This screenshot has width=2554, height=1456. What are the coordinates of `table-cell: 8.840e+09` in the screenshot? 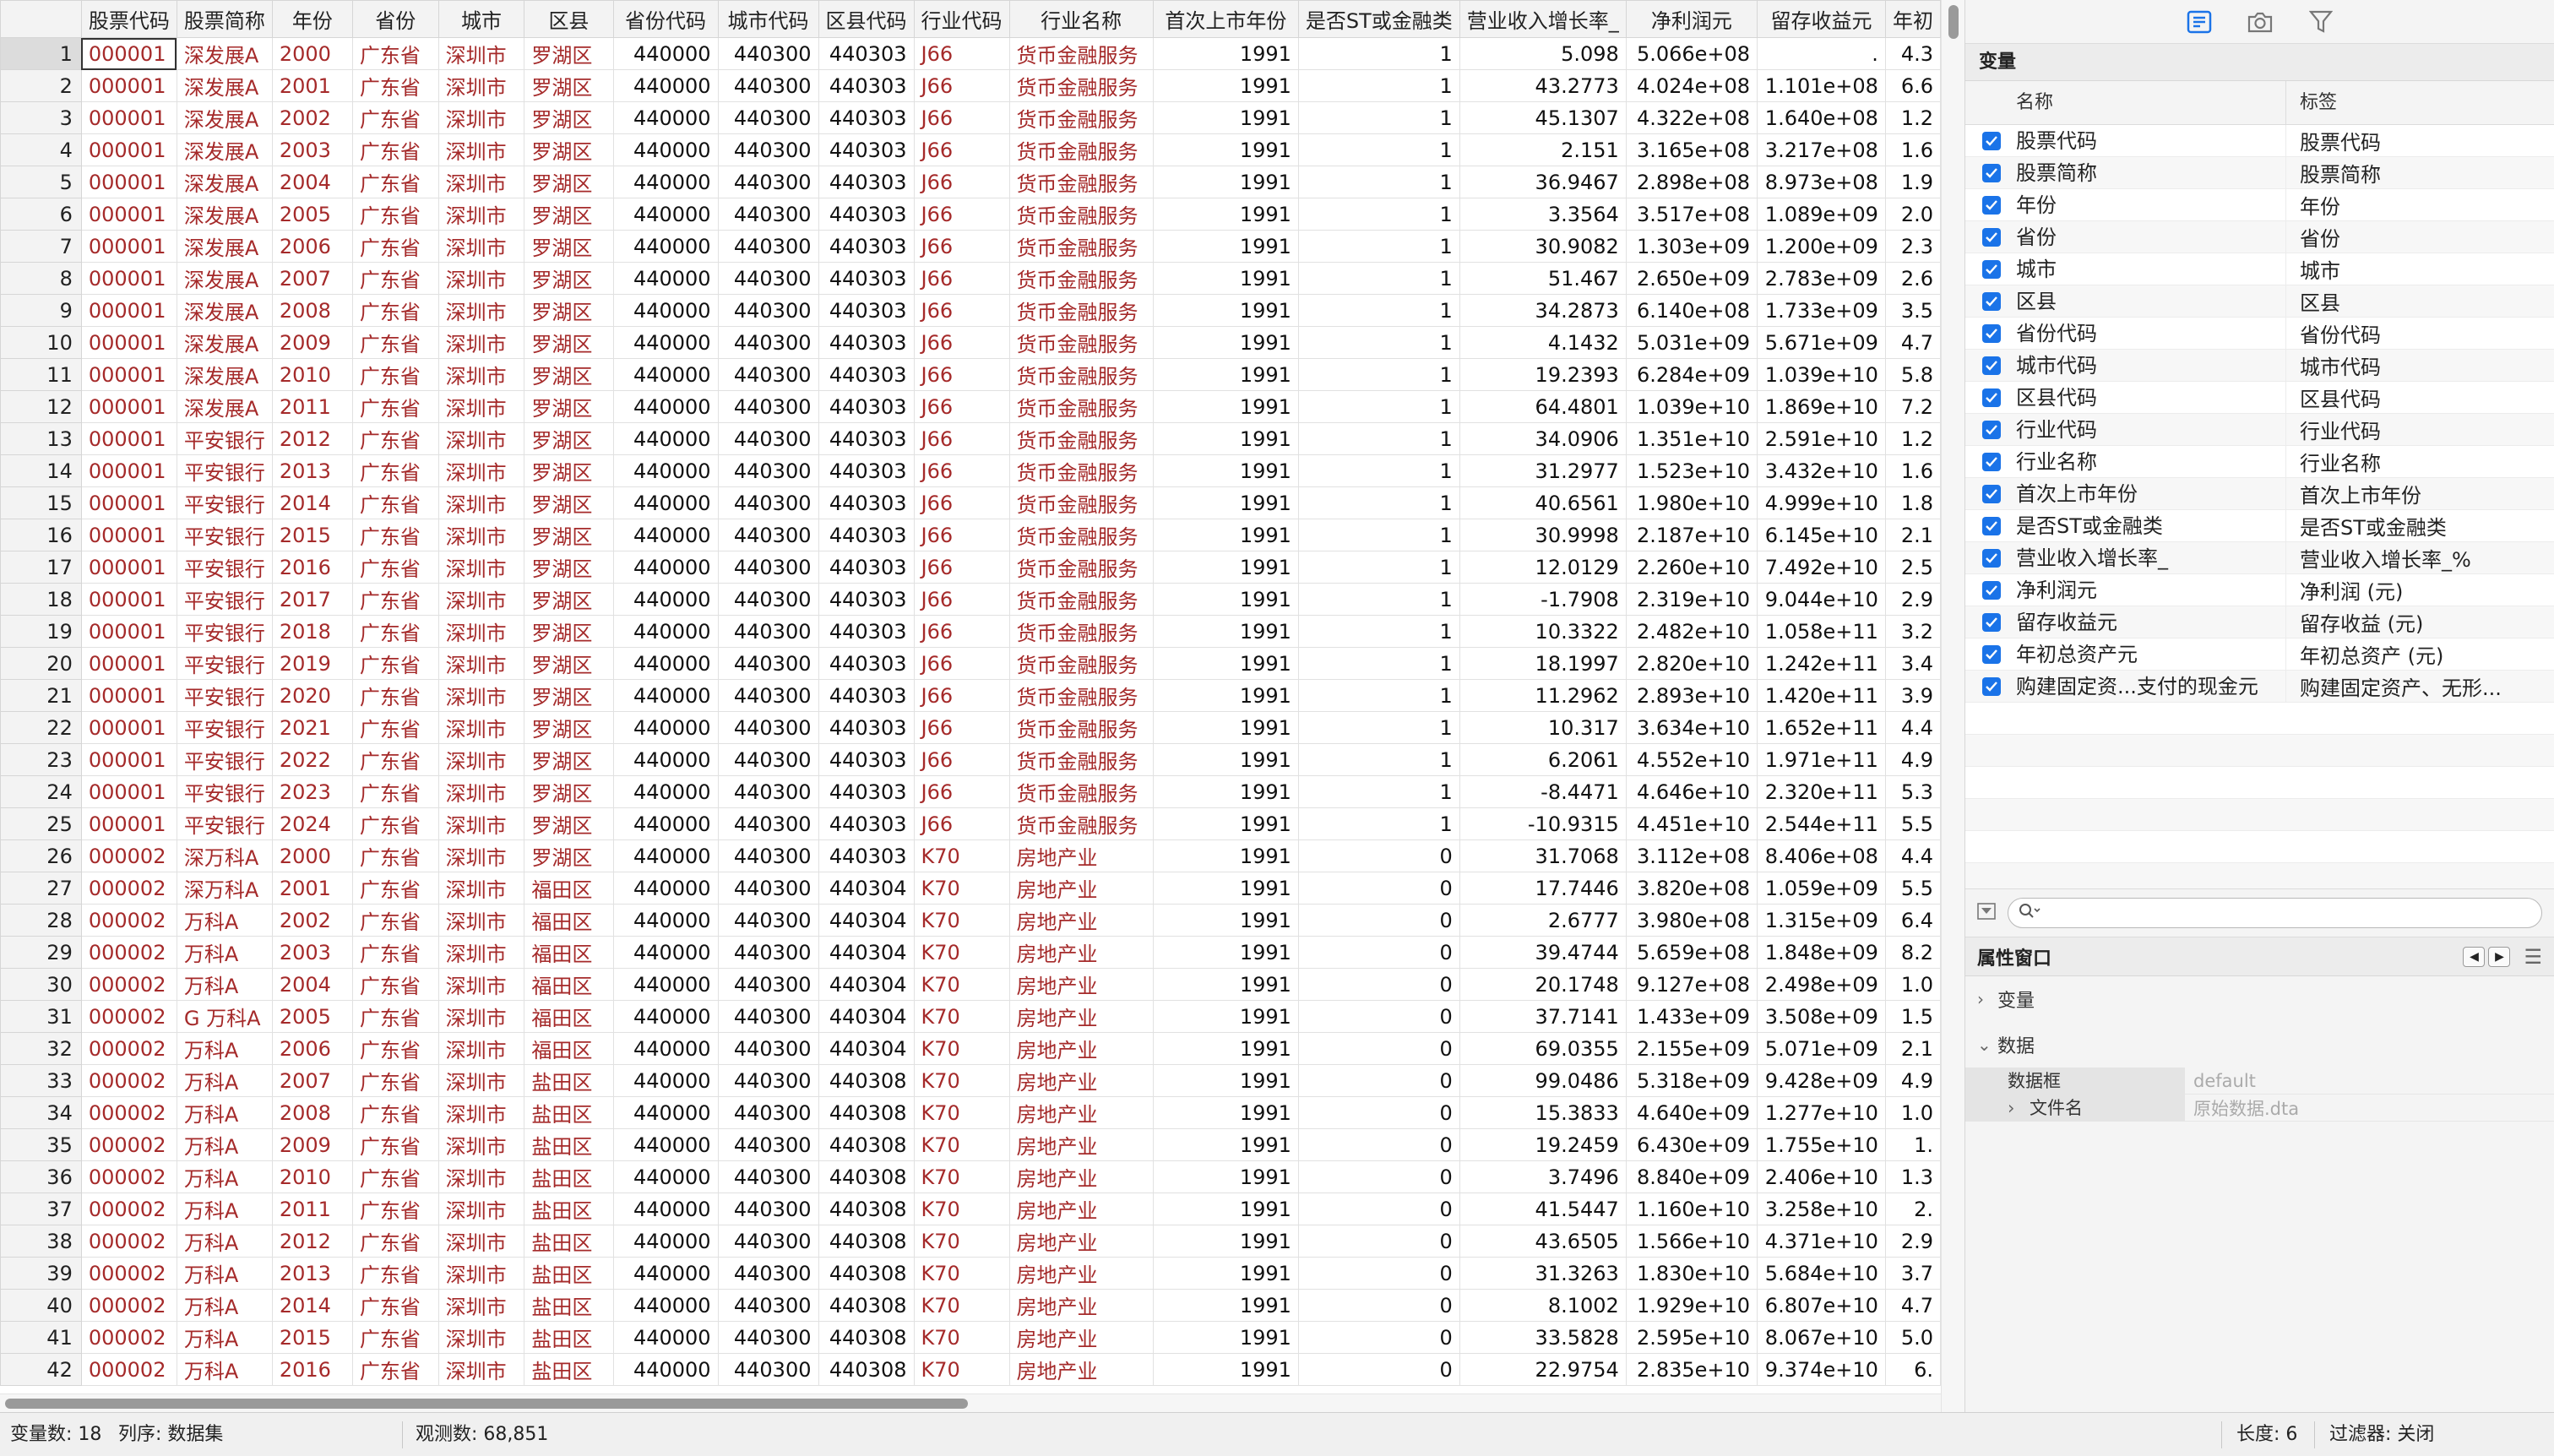 It's located at (1691, 1176).